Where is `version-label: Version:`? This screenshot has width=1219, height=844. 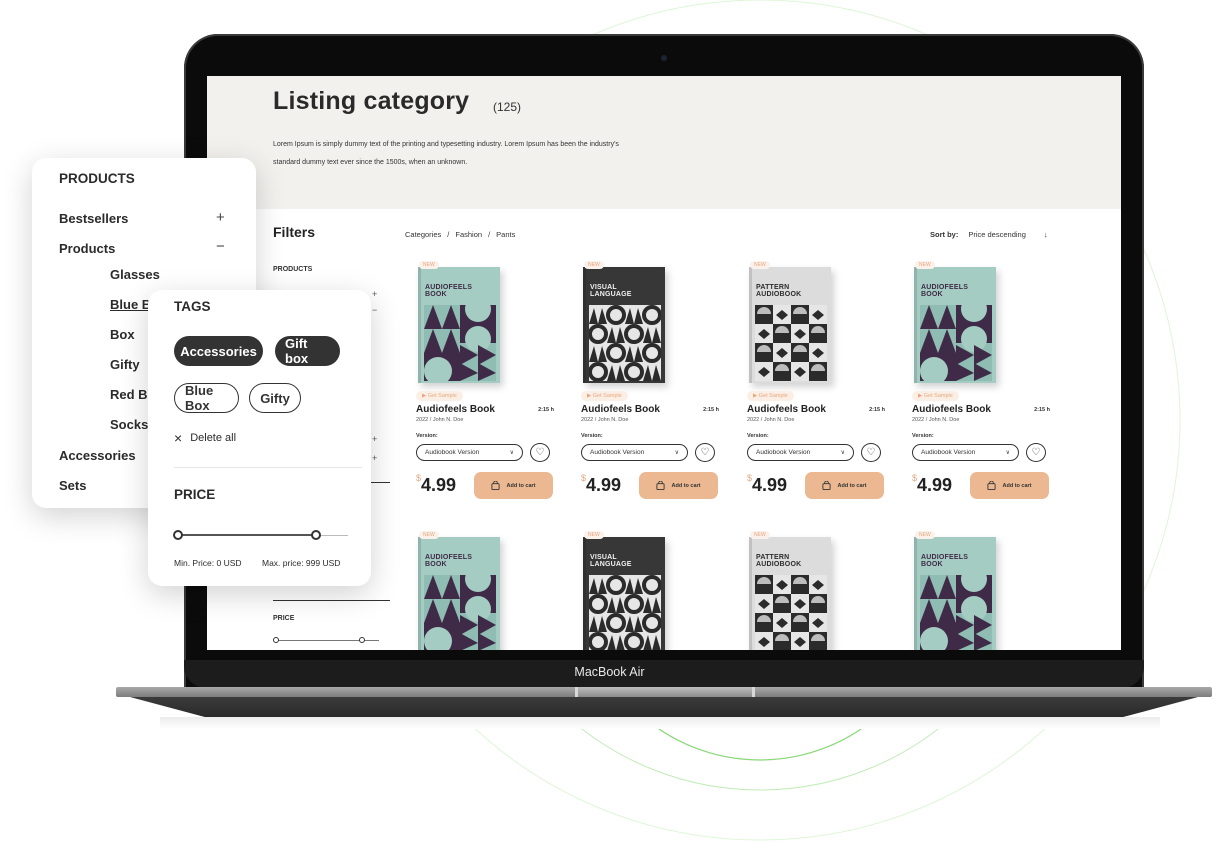 version-label: Version: is located at coordinates (427, 436).